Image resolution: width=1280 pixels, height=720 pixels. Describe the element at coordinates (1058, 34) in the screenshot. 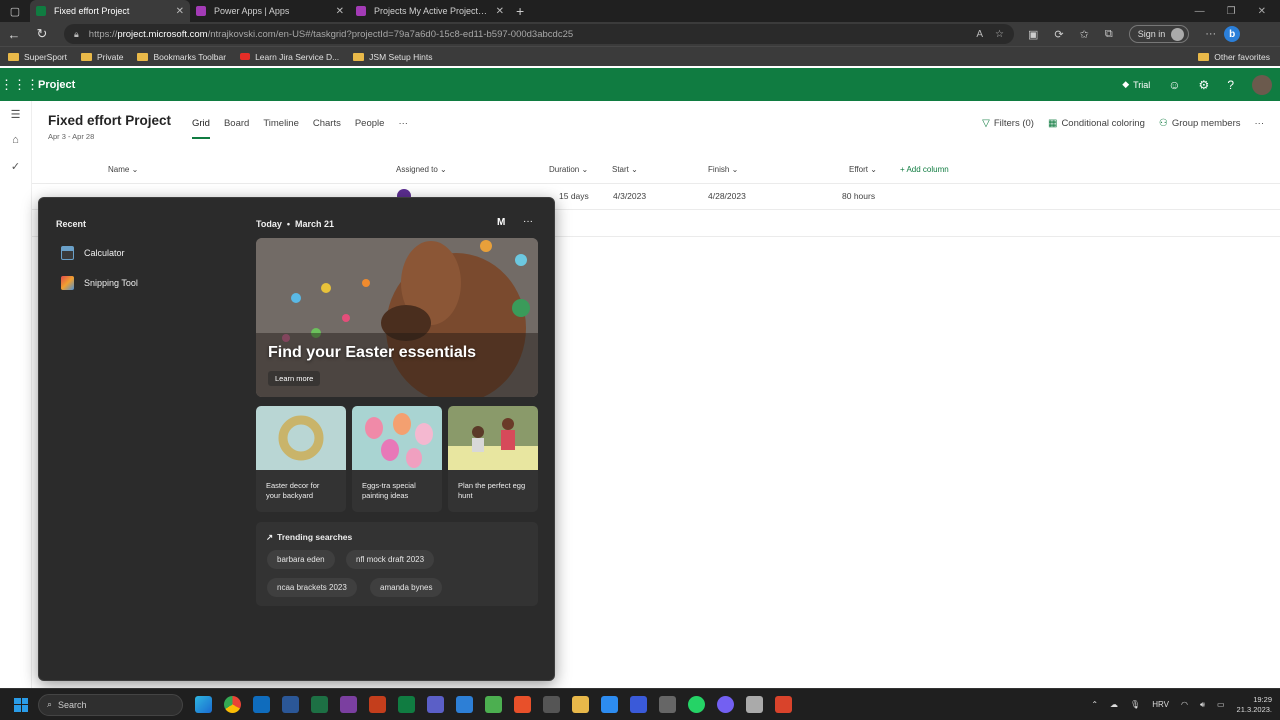

I see `refresh-extension-icon: ⟳` at that location.